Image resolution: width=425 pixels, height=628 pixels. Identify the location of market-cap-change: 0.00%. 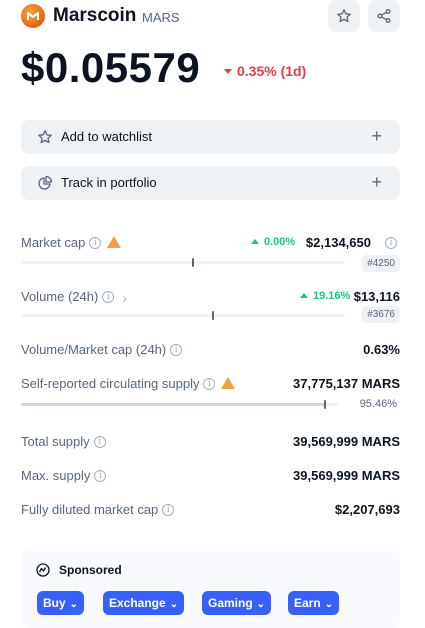
(273, 242).